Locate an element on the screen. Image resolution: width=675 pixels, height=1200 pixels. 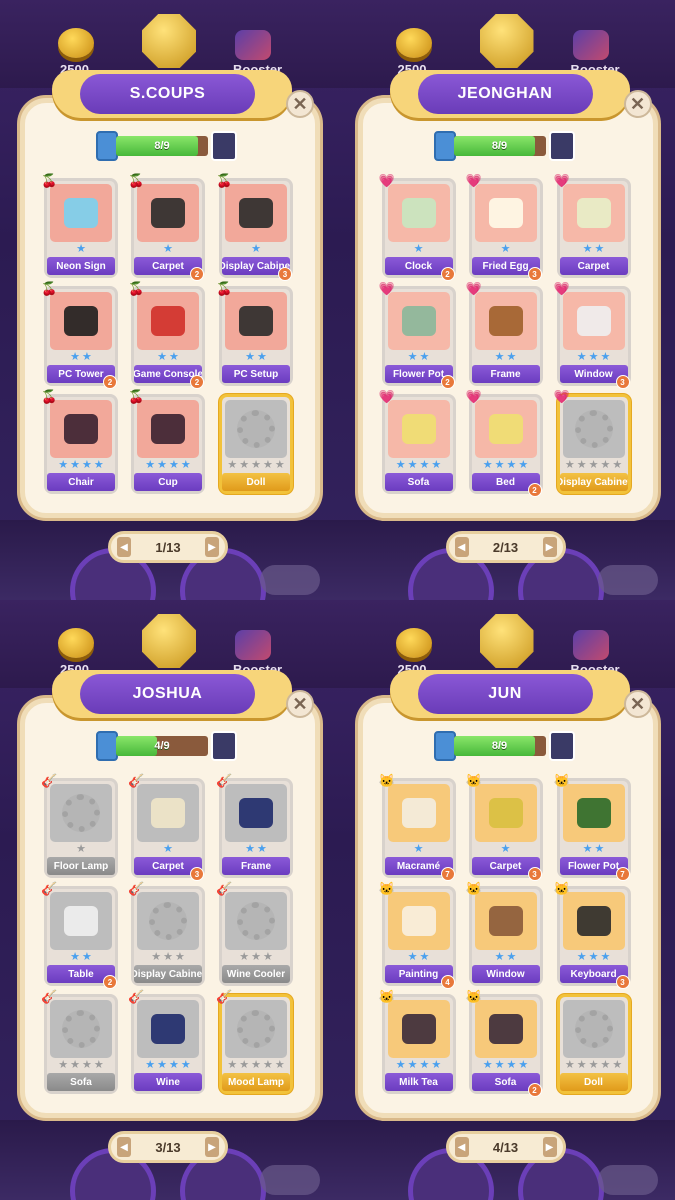
collection-item-card: 💗 ★ Fried Egg 3 is located at coordinates (504, 227).